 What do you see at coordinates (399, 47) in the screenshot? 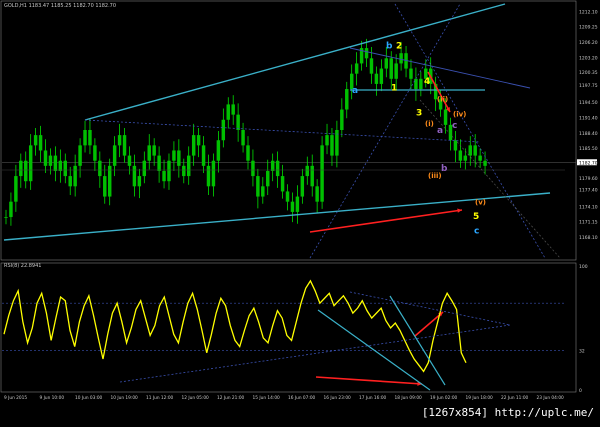
I see `wave-label: 2` at bounding box center [399, 47].